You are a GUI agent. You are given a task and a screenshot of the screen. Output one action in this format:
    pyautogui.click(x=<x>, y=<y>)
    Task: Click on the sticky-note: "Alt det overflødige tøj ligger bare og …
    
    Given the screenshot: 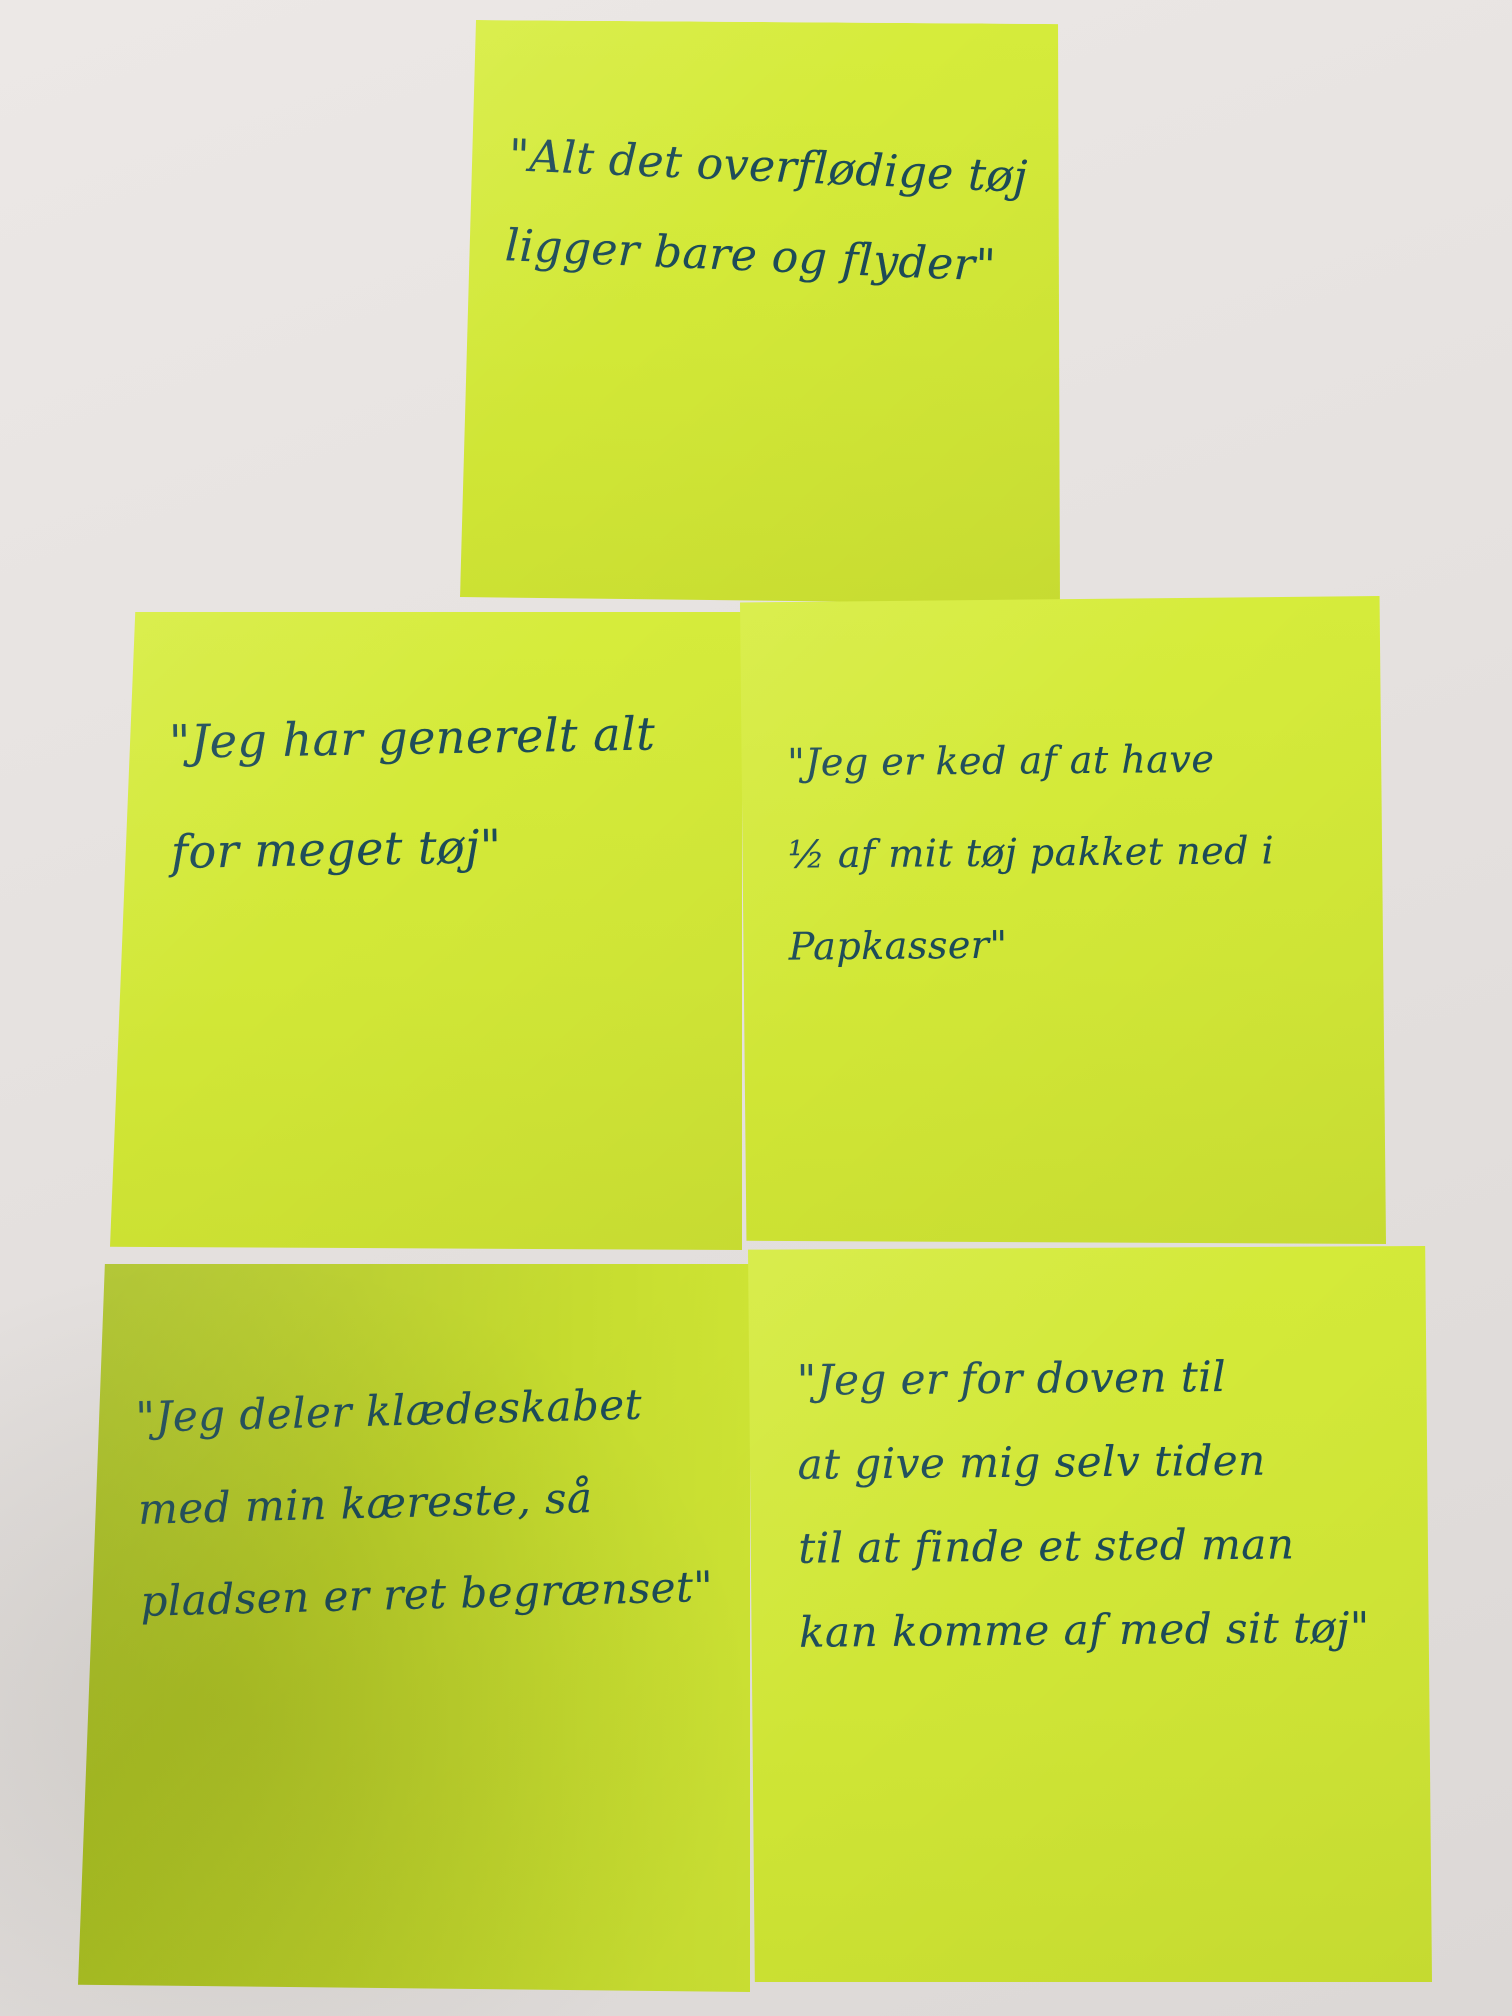 What is the action you would take?
    pyautogui.click(x=762, y=312)
    